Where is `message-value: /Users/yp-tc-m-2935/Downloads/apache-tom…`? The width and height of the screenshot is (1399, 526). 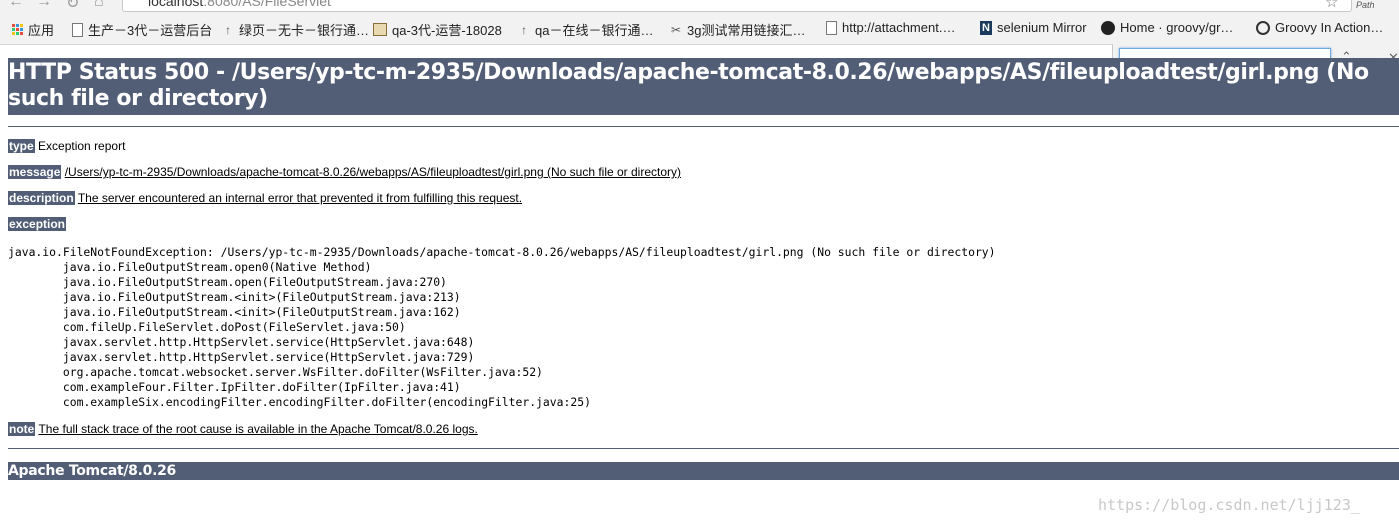
message-value: /Users/yp-tc-m-2935/Downloads/apache-tom… is located at coordinates (373, 172).